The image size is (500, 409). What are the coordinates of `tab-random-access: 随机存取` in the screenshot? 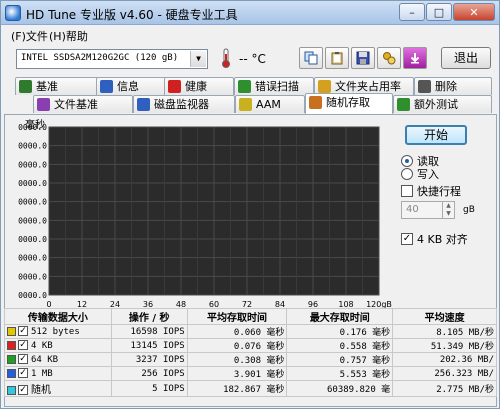 It's located at (349, 103).